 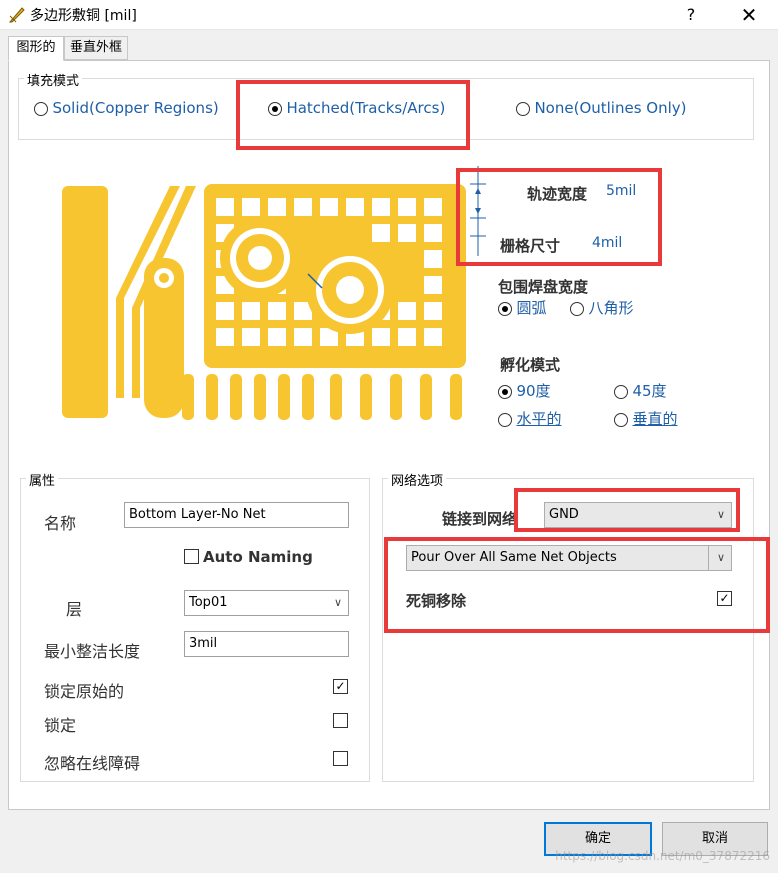 I want to click on min-length-label: 最小整洁长度, so click(x=92, y=651).